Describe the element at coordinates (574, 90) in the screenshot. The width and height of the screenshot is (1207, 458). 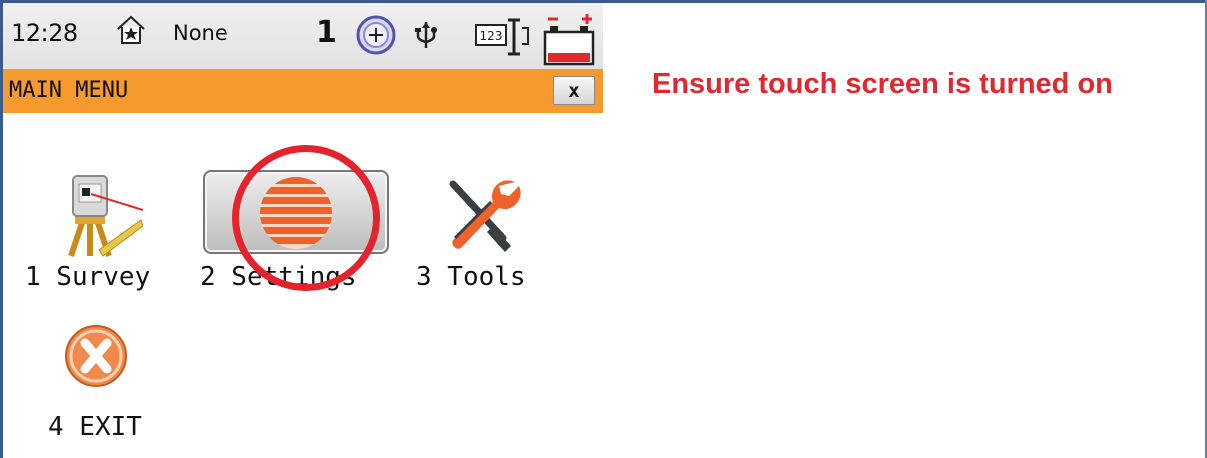
I see `close-button: x` at that location.